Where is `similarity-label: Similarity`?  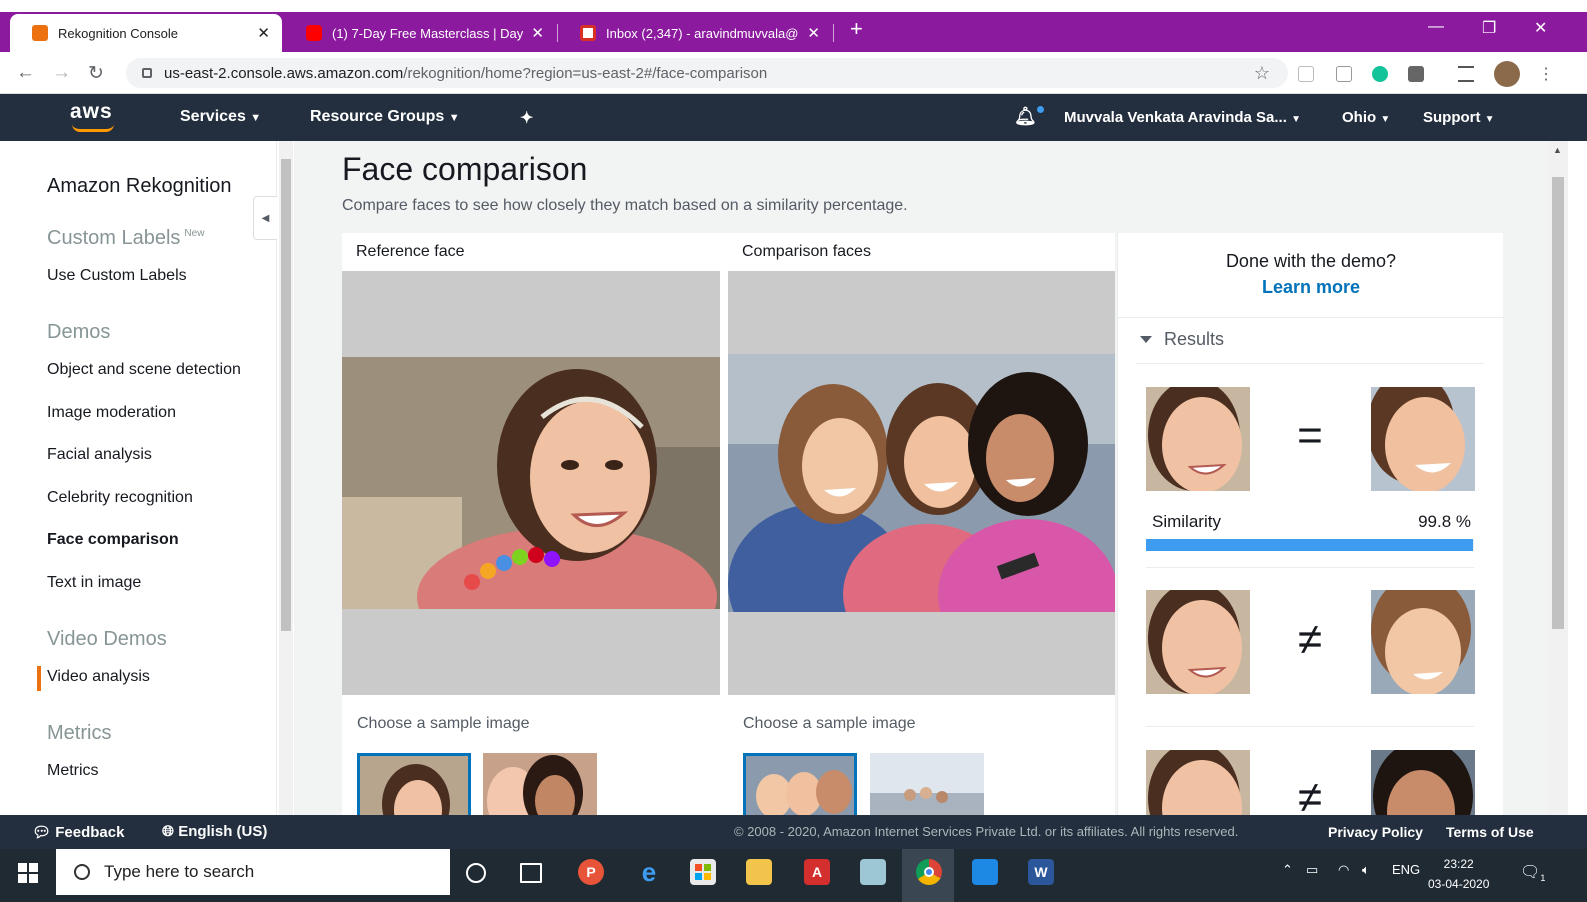
similarity-label: Similarity is located at coordinates (1186, 521).